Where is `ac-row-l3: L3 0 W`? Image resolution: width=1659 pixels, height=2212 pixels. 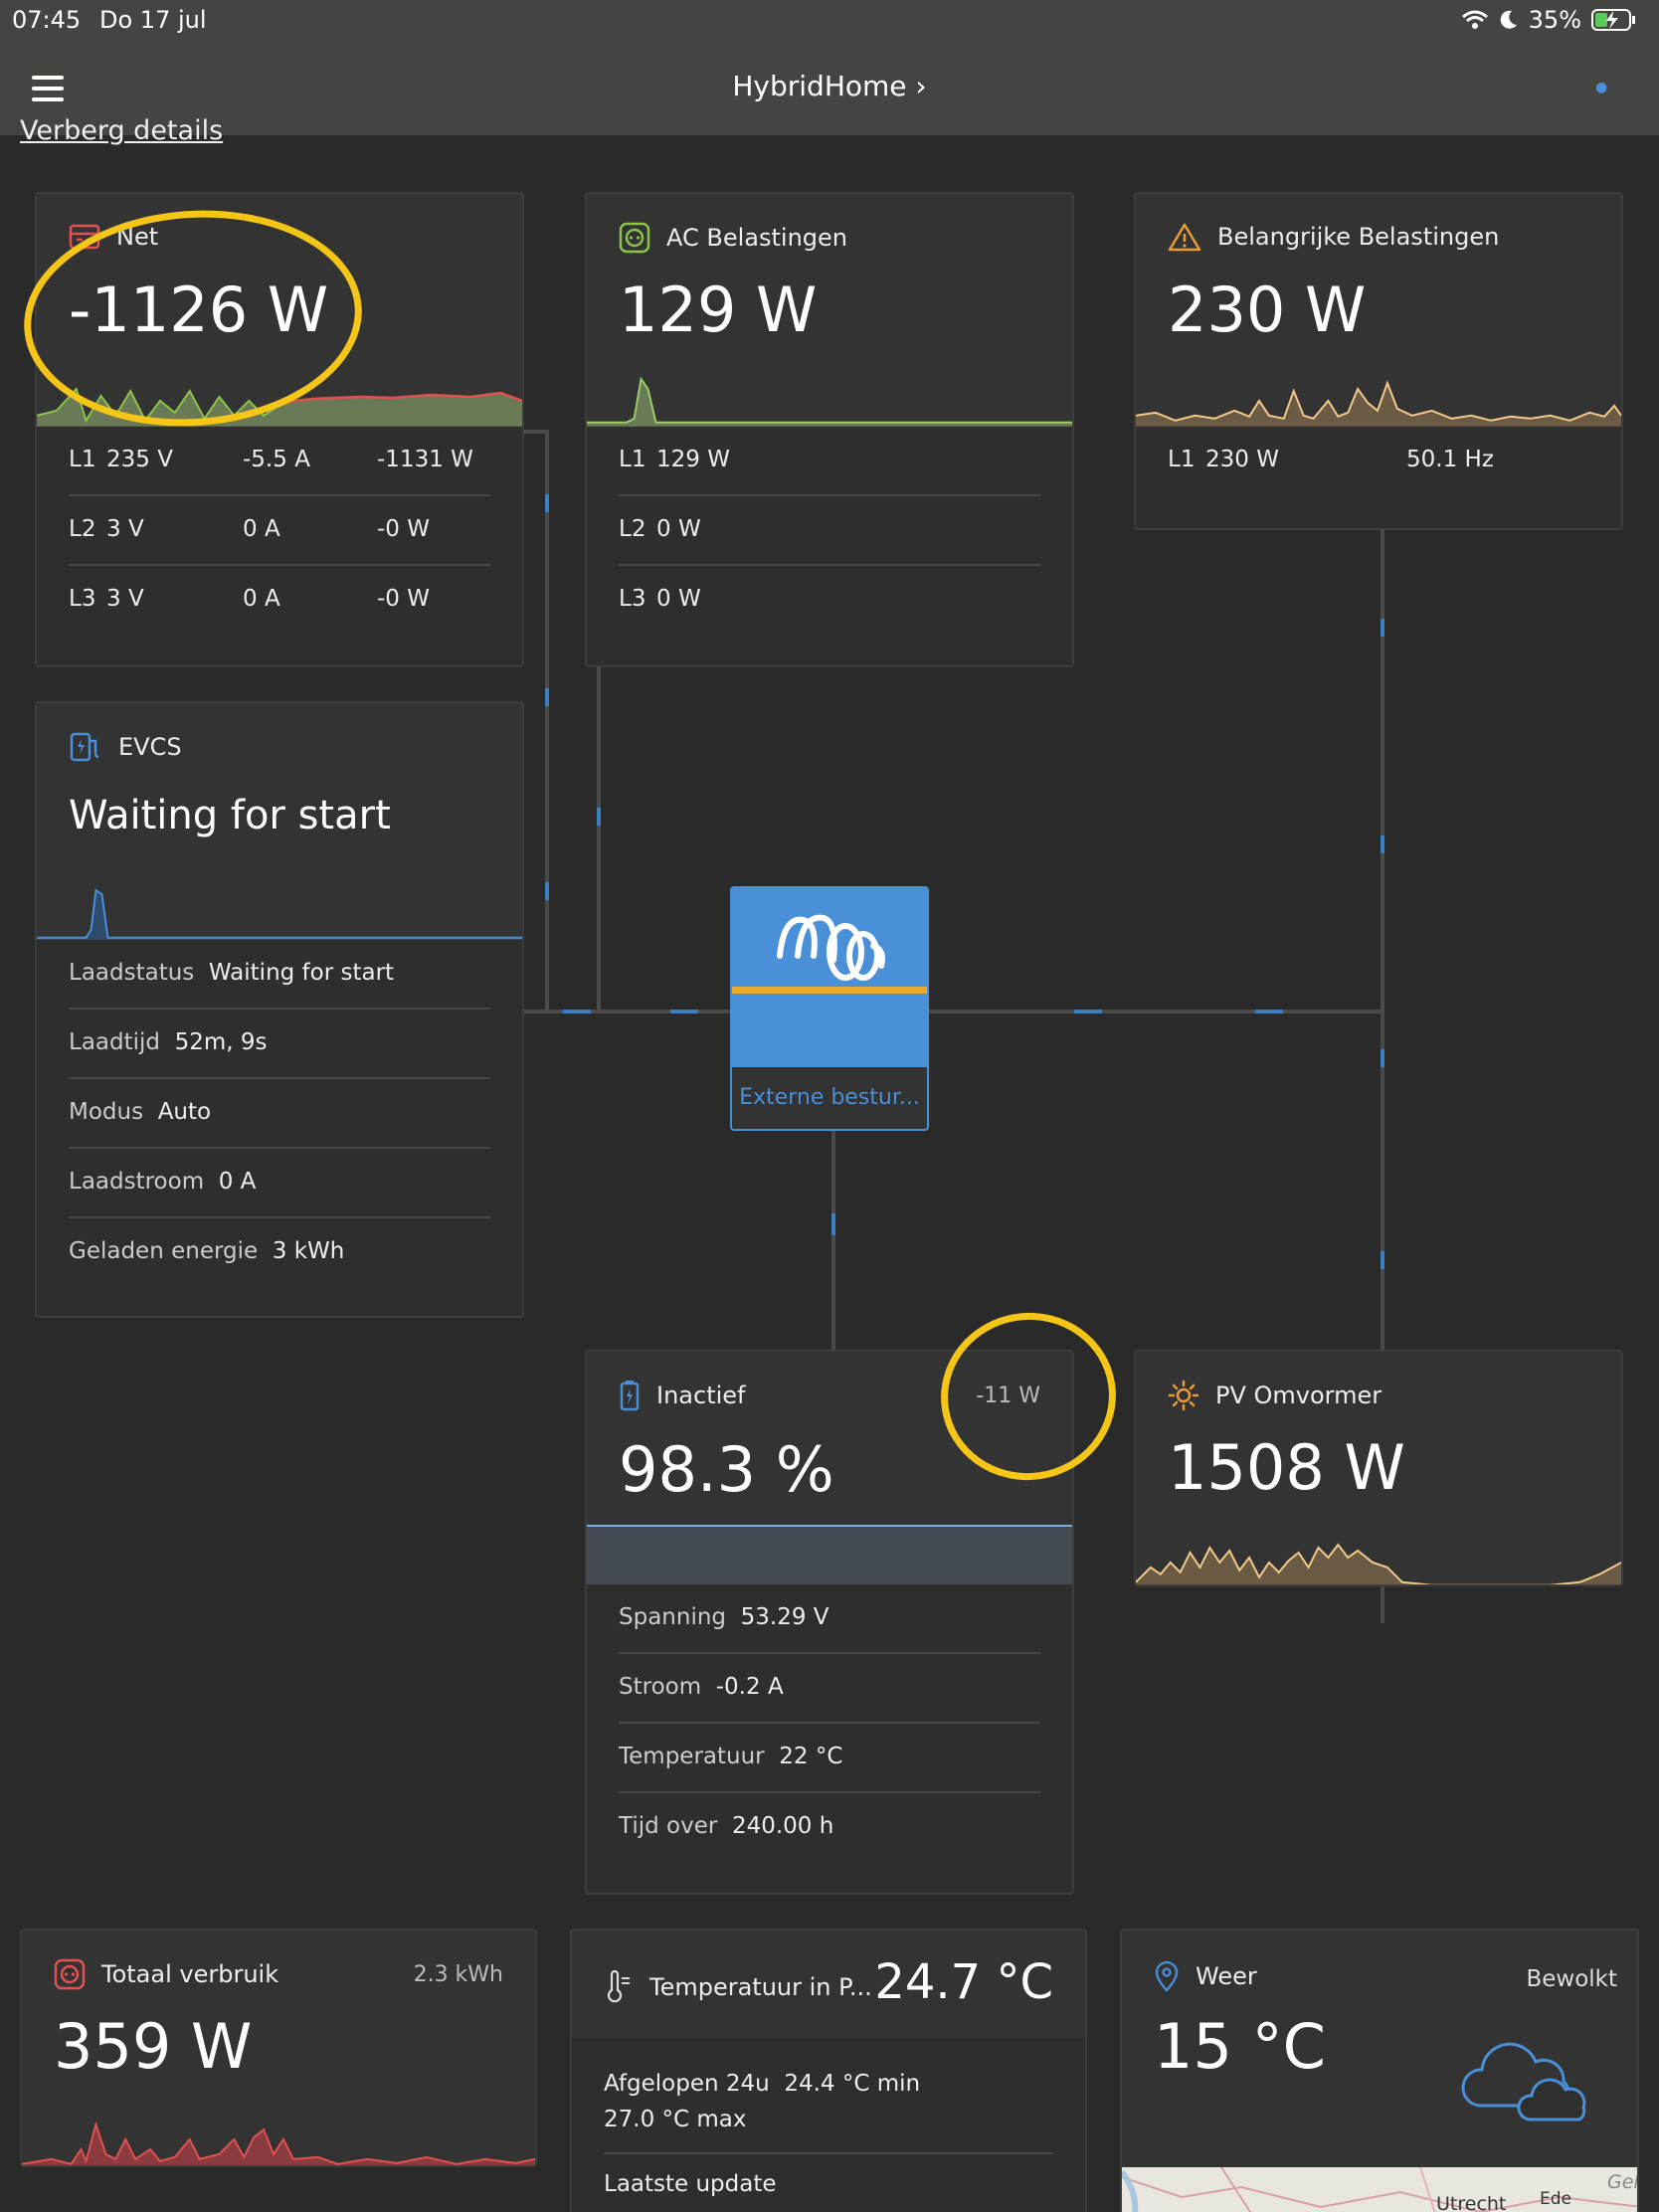
ac-row-l3: L3 0 W is located at coordinates (660, 599).